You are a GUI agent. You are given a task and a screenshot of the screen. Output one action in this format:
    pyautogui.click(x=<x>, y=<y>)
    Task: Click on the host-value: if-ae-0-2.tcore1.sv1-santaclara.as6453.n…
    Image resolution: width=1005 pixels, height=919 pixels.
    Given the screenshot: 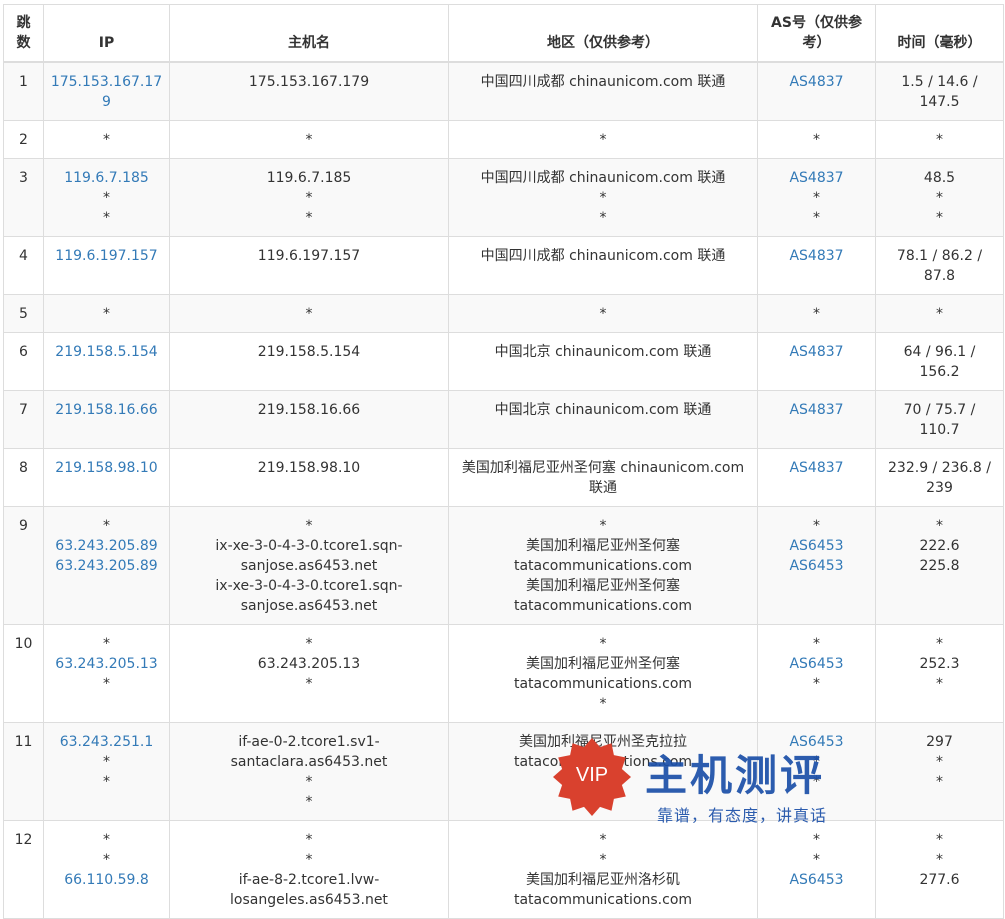 What is the action you would take?
    pyautogui.click(x=309, y=752)
    